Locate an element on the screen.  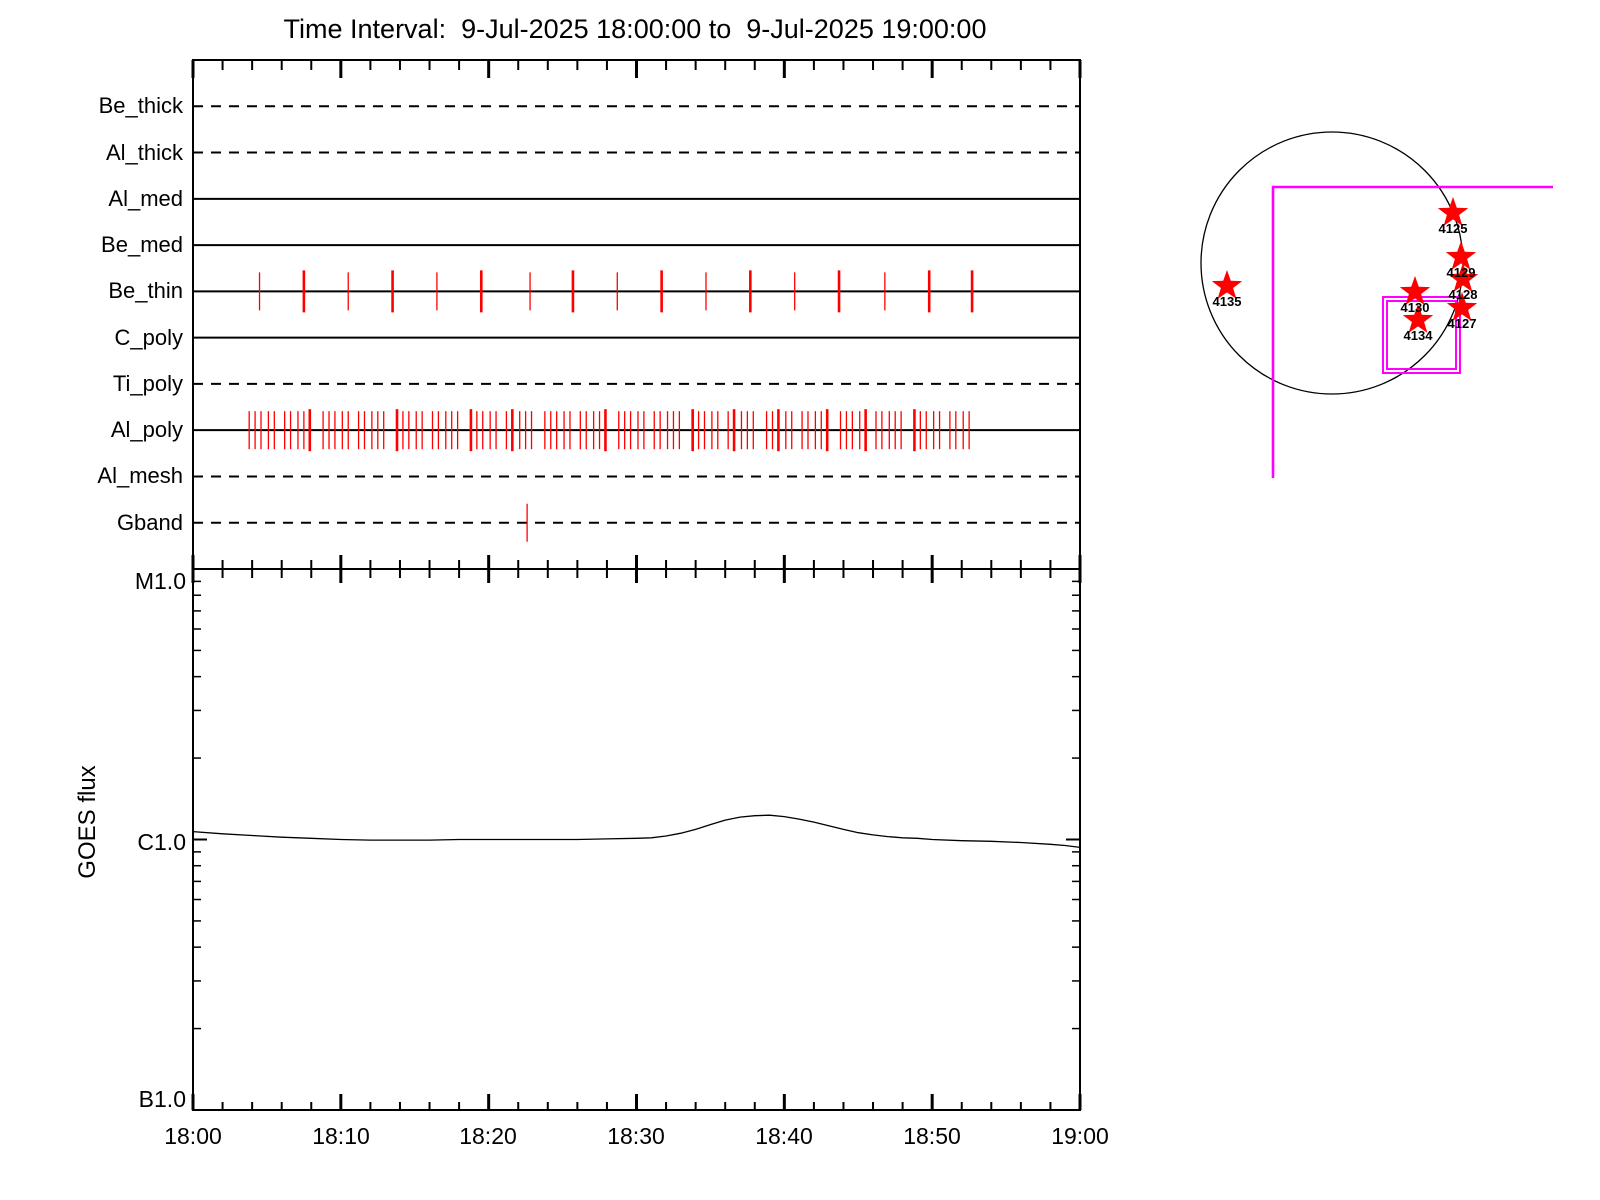
filter-label-be-med: Be_med is located at coordinates (142, 244).